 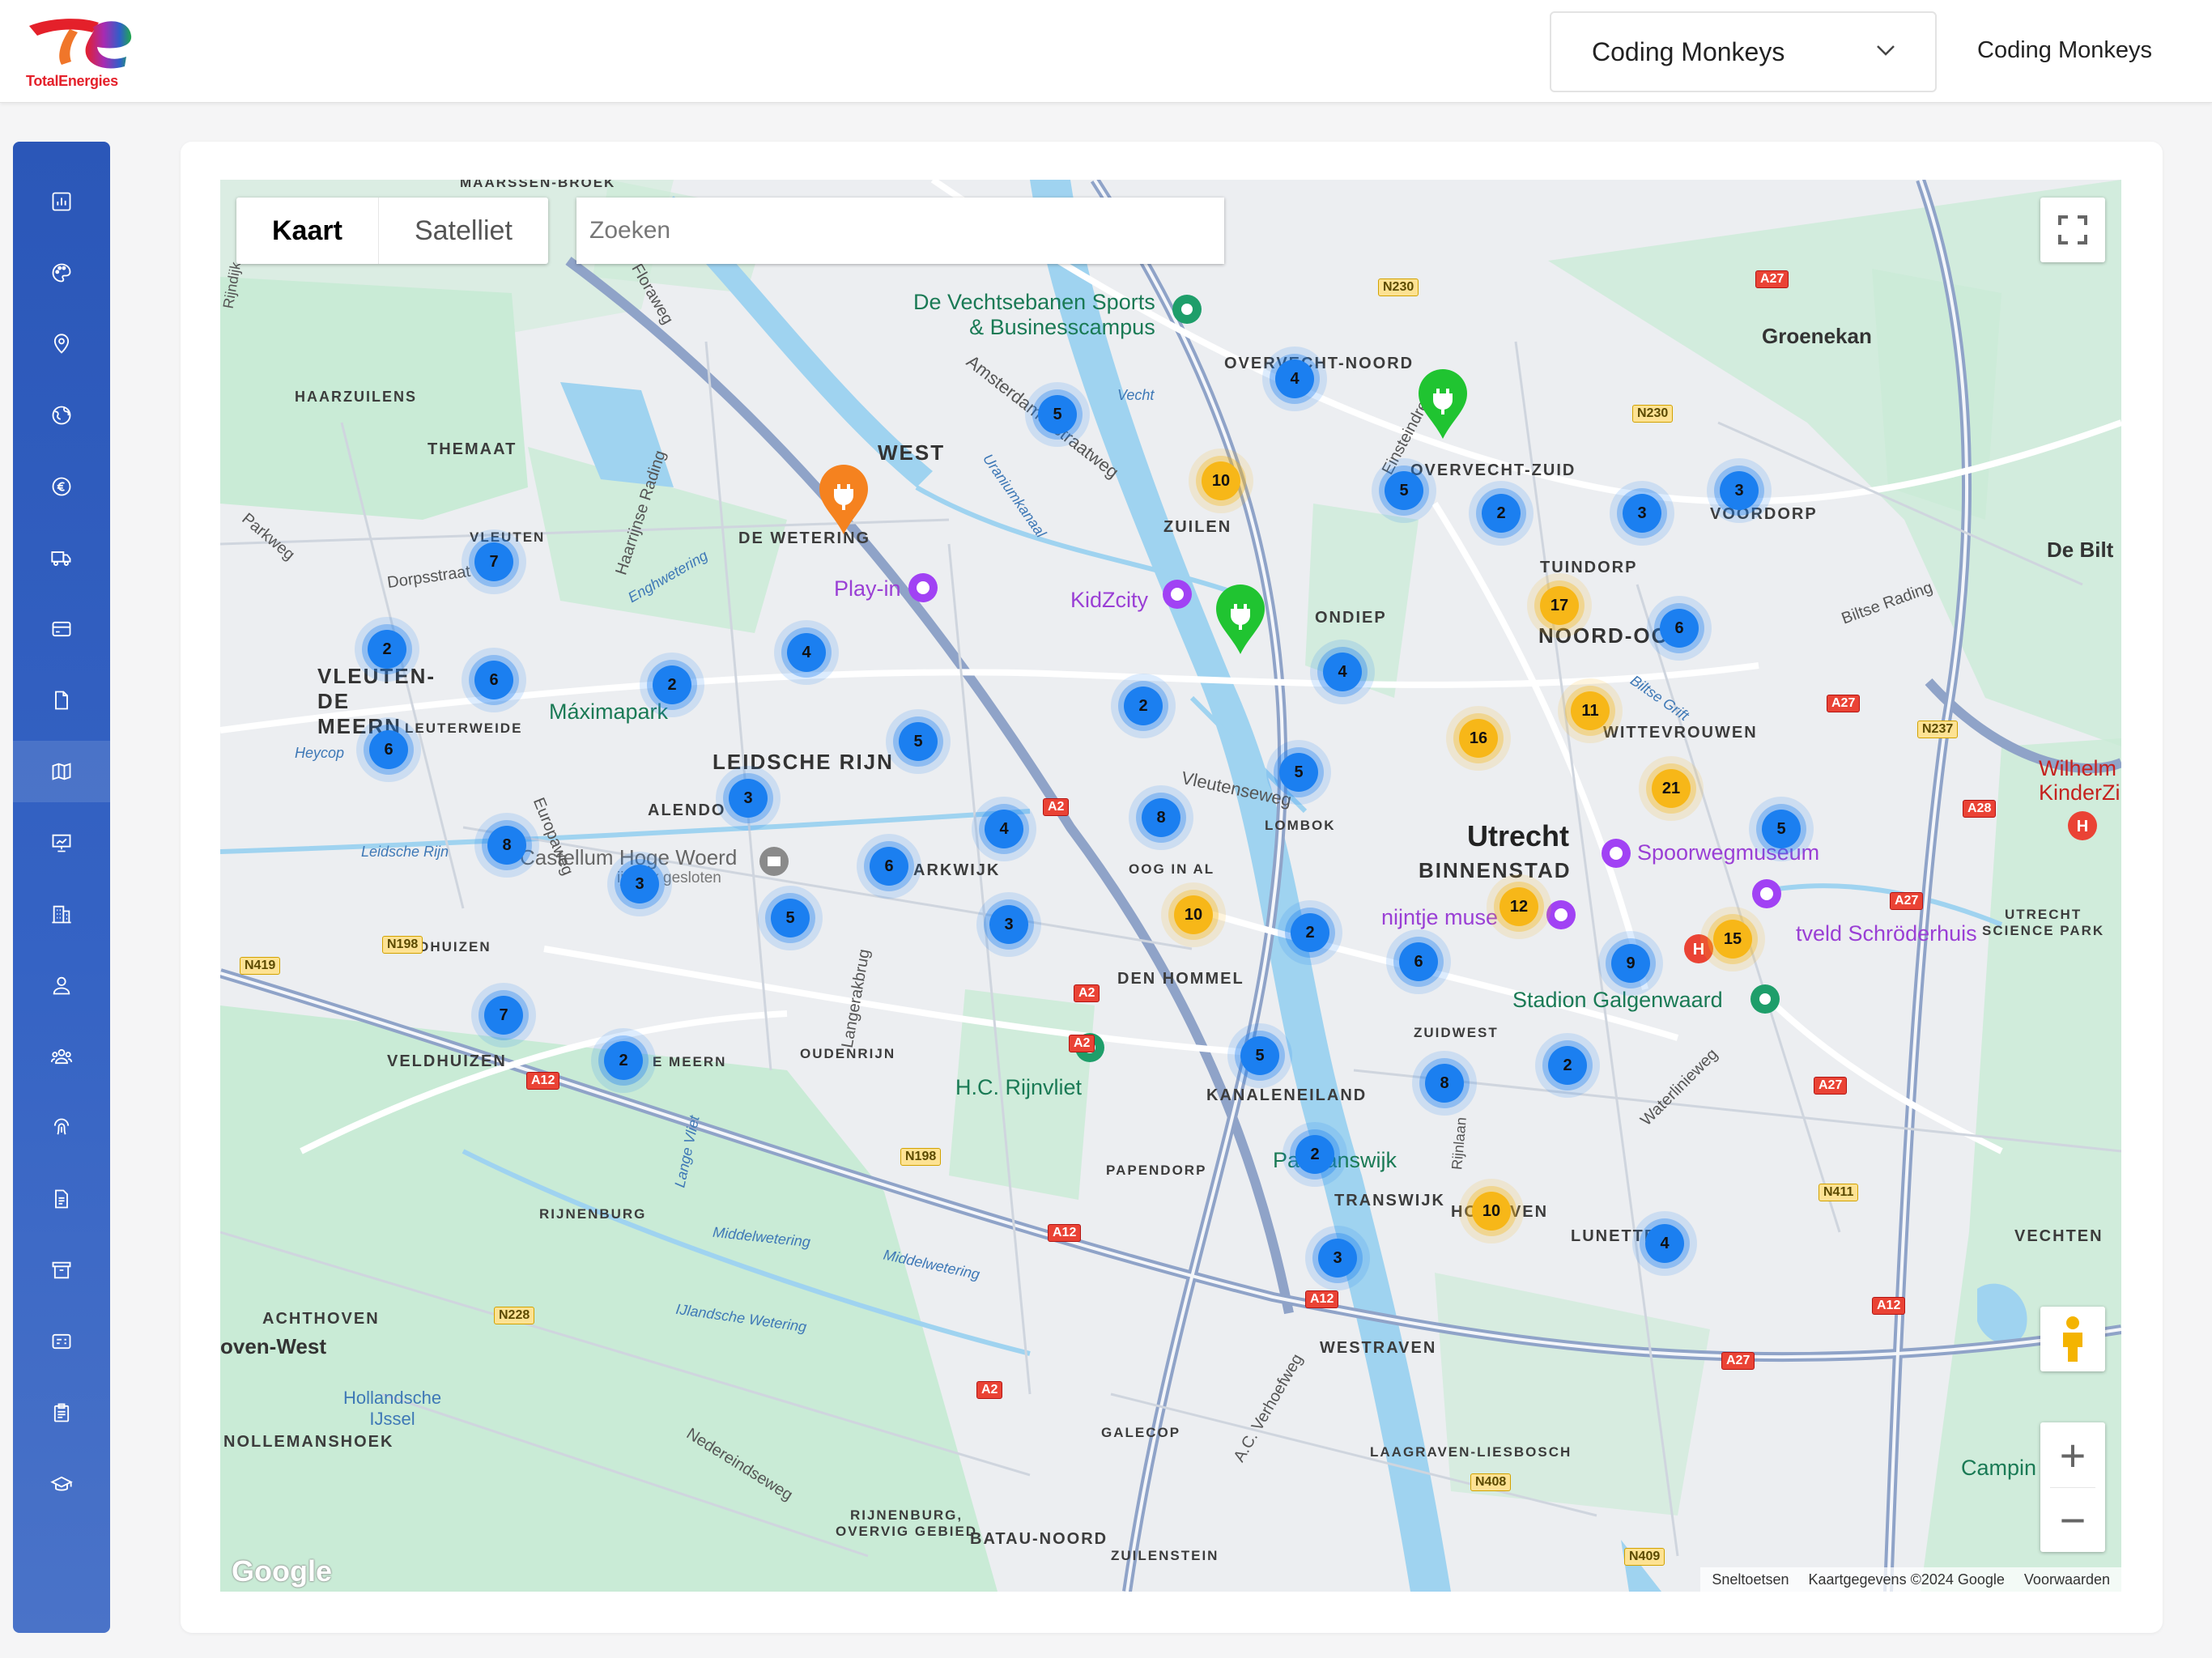 I want to click on zoom-in-button: +, so click(x=2072, y=1454).